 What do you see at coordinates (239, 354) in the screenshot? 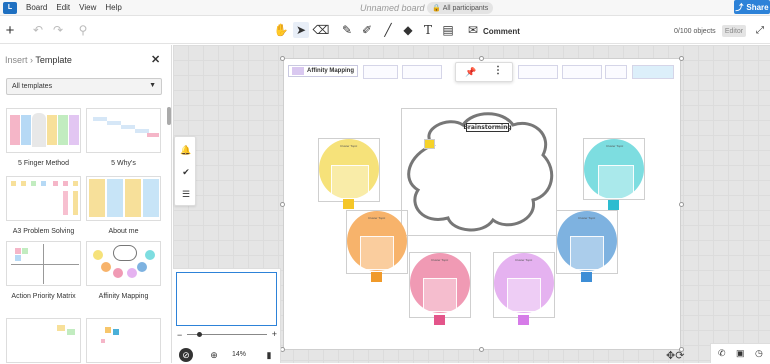
I see `zoom-level: 14%` at bounding box center [239, 354].